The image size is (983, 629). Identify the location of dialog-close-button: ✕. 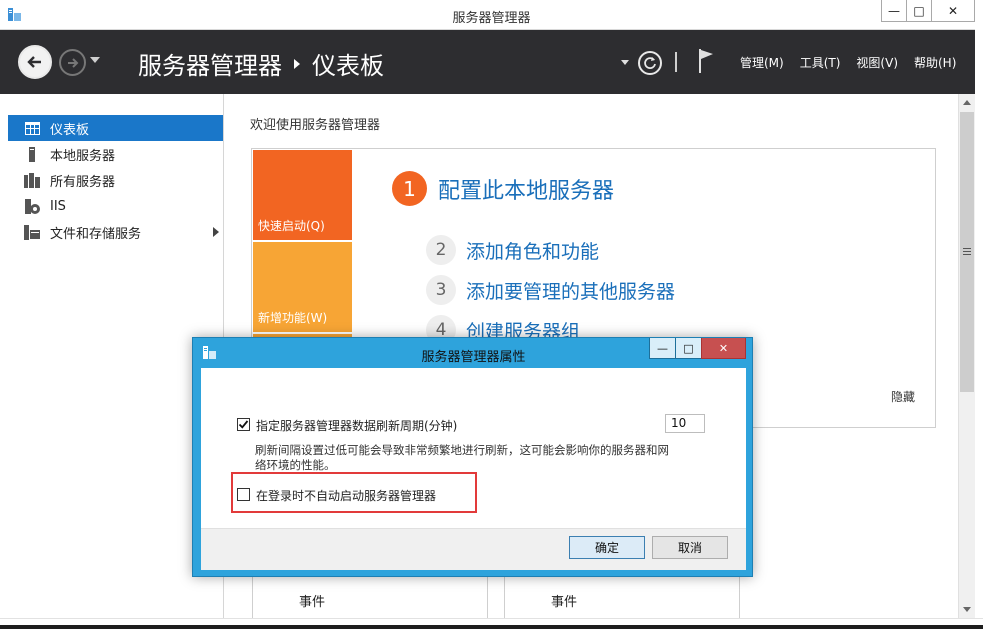
(723, 348).